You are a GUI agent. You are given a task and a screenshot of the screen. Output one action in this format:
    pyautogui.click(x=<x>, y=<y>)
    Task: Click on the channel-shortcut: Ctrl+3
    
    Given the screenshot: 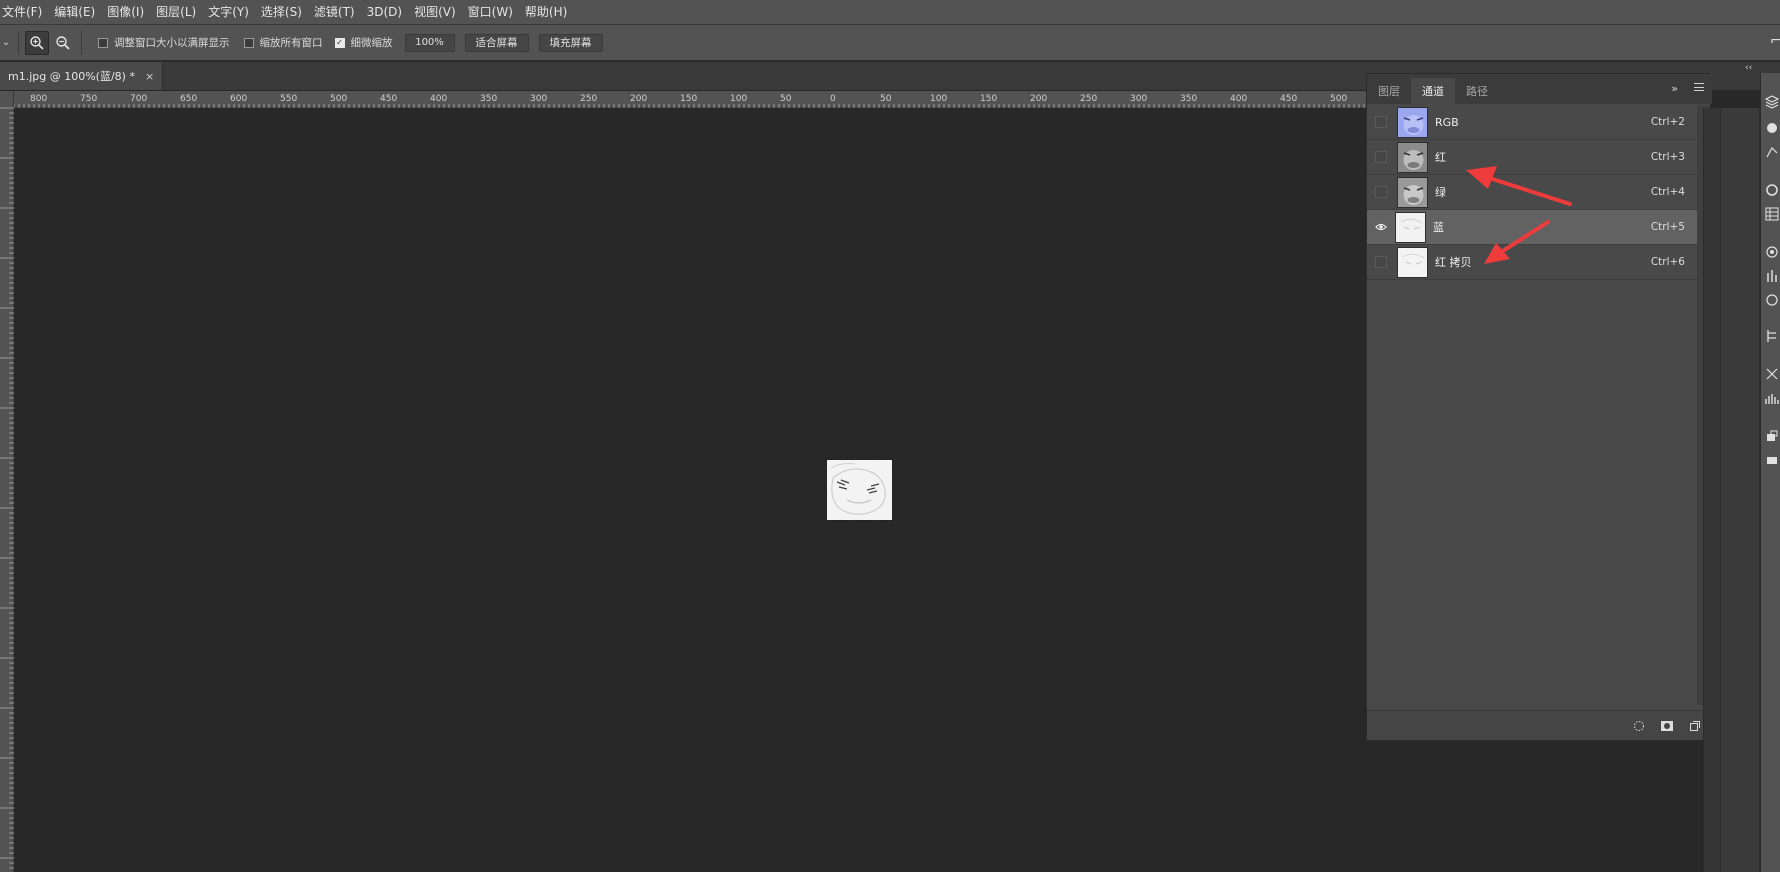 What is the action you would take?
    pyautogui.click(x=1667, y=157)
    